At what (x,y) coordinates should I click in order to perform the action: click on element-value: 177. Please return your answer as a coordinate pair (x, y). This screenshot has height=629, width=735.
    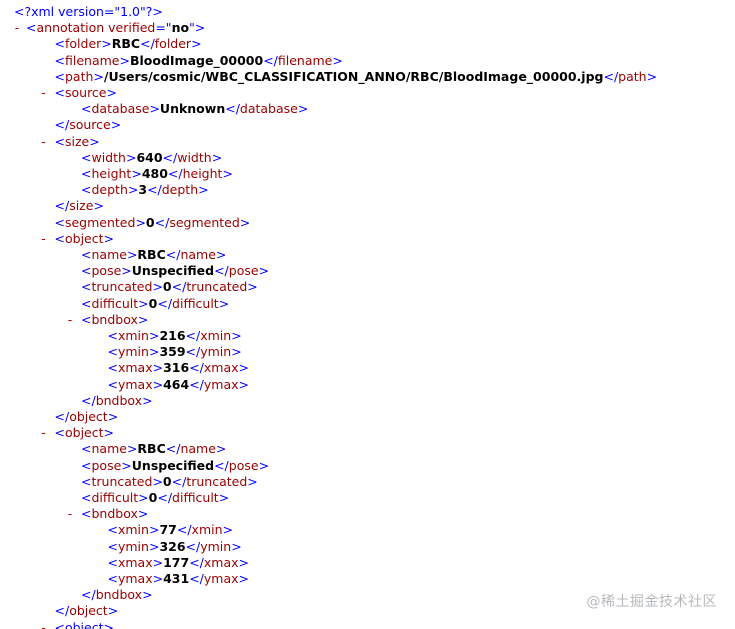
    Looking at the image, I should click on (176, 562).